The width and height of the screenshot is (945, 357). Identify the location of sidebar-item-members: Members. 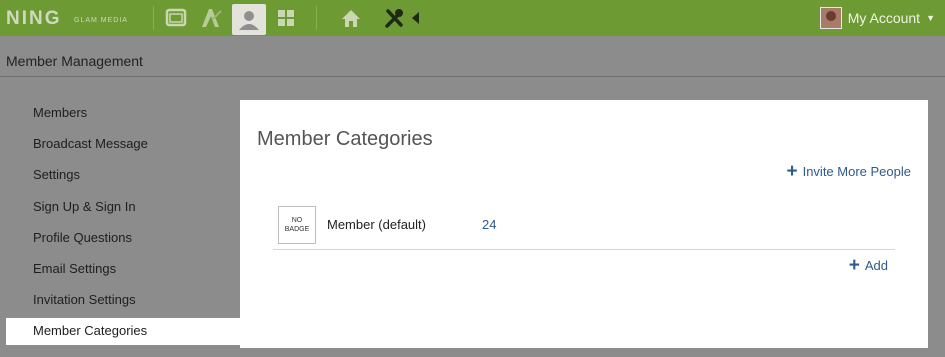
(60, 112).